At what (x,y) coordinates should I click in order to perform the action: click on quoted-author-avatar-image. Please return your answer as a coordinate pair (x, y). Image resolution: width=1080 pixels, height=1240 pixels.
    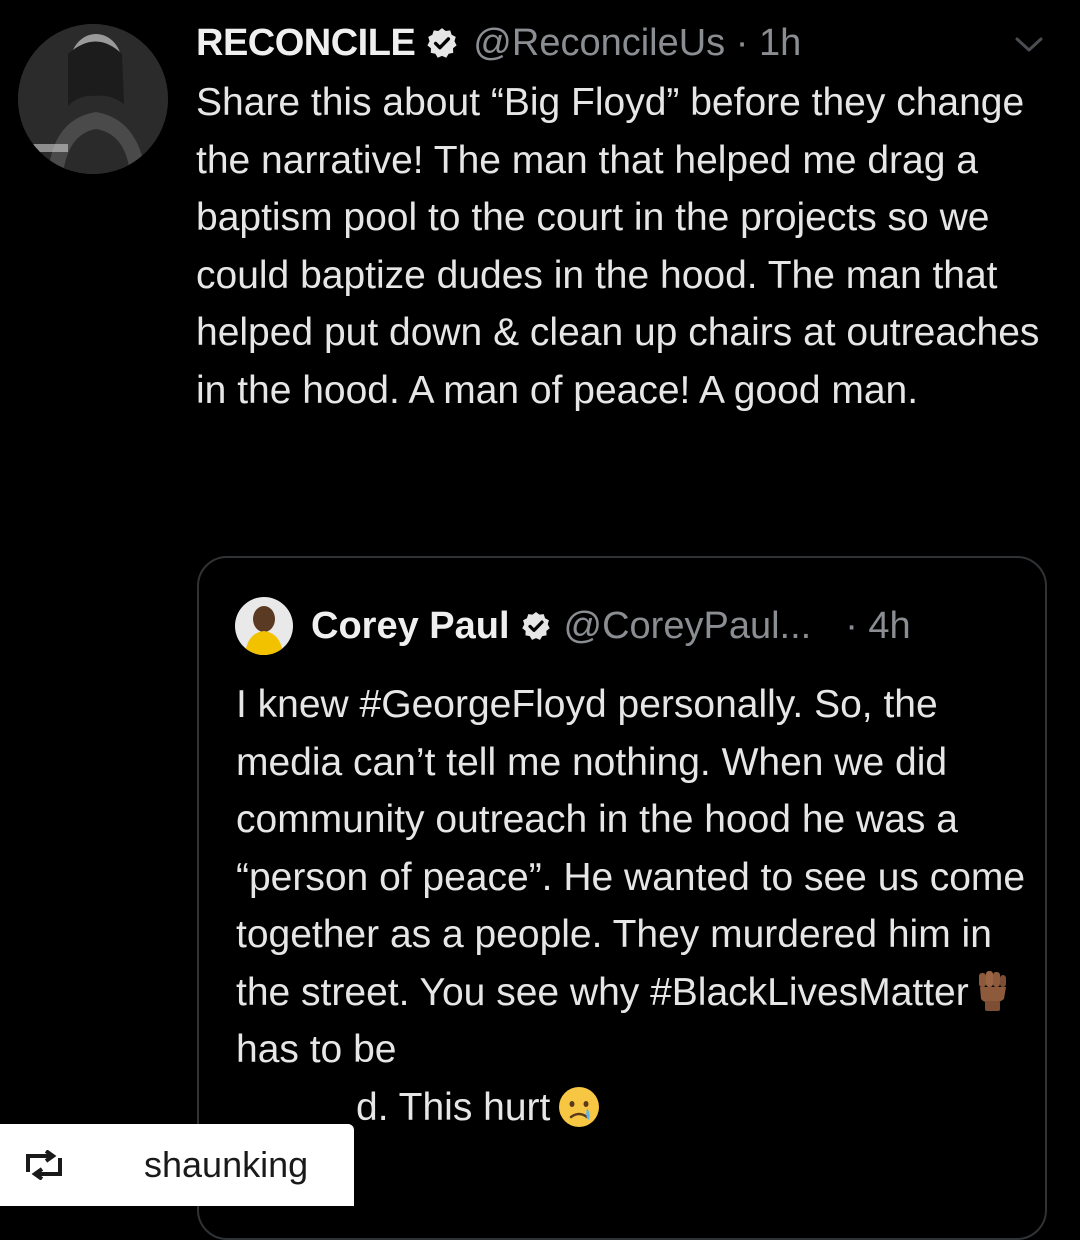
    Looking at the image, I should click on (264, 626).